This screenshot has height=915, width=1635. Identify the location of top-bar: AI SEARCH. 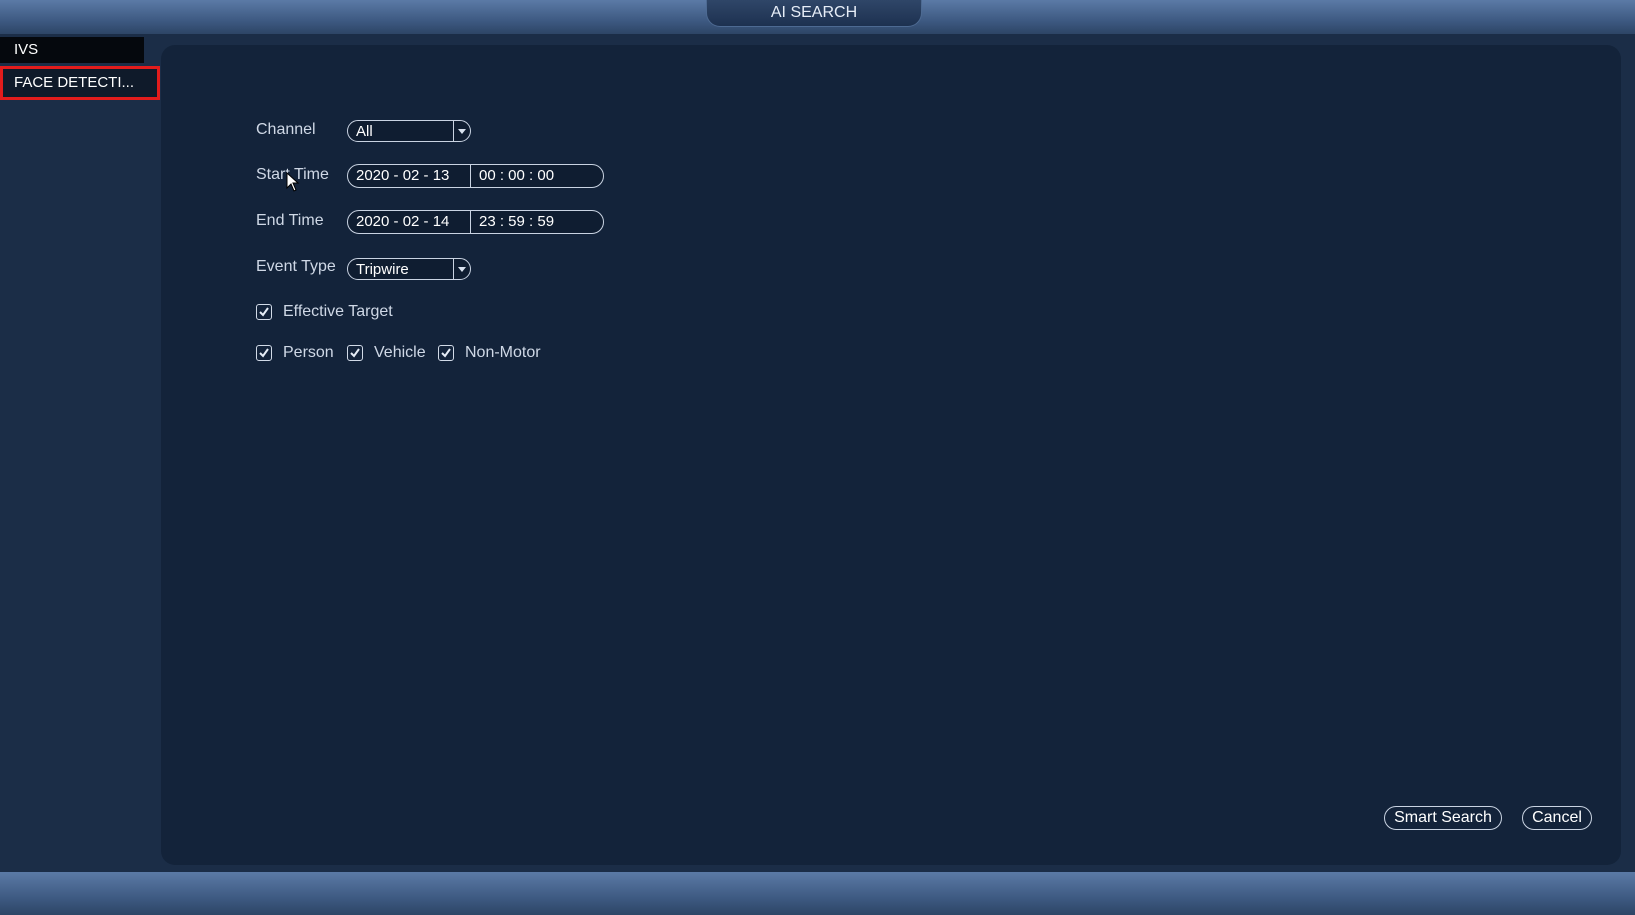
(817, 17).